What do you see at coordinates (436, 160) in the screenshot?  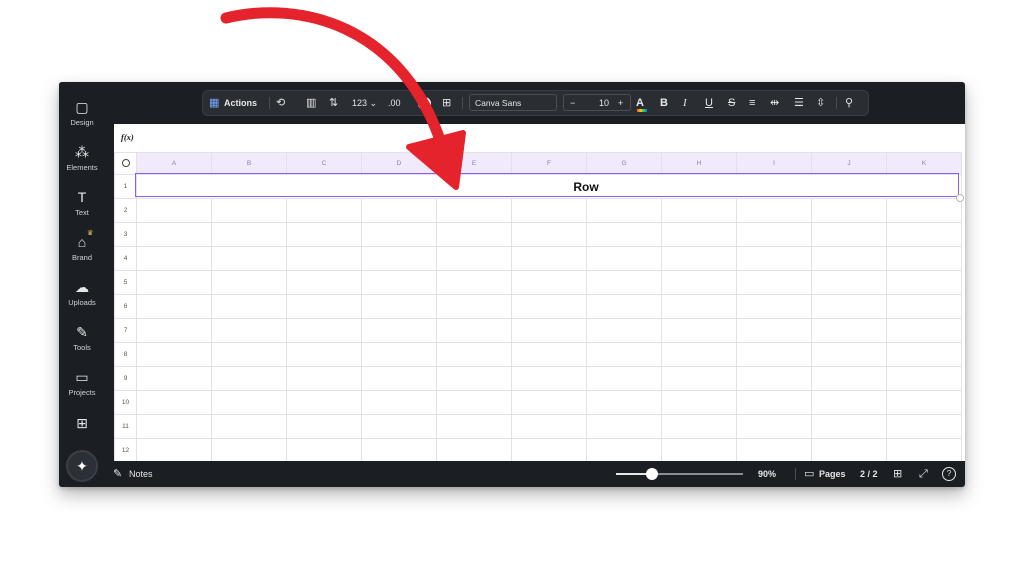 I see `arrow-head` at bounding box center [436, 160].